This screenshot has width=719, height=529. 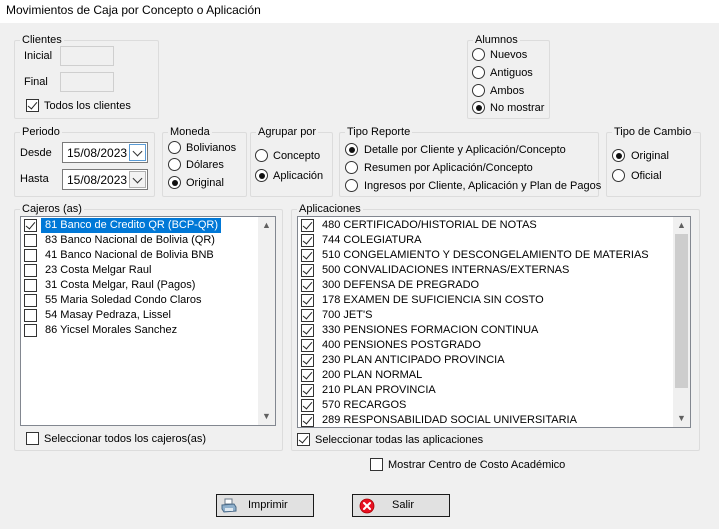 What do you see at coordinates (401, 345) in the screenshot?
I see `aplicacion-row-label: 400 PENSIONES POSTGRADO` at bounding box center [401, 345].